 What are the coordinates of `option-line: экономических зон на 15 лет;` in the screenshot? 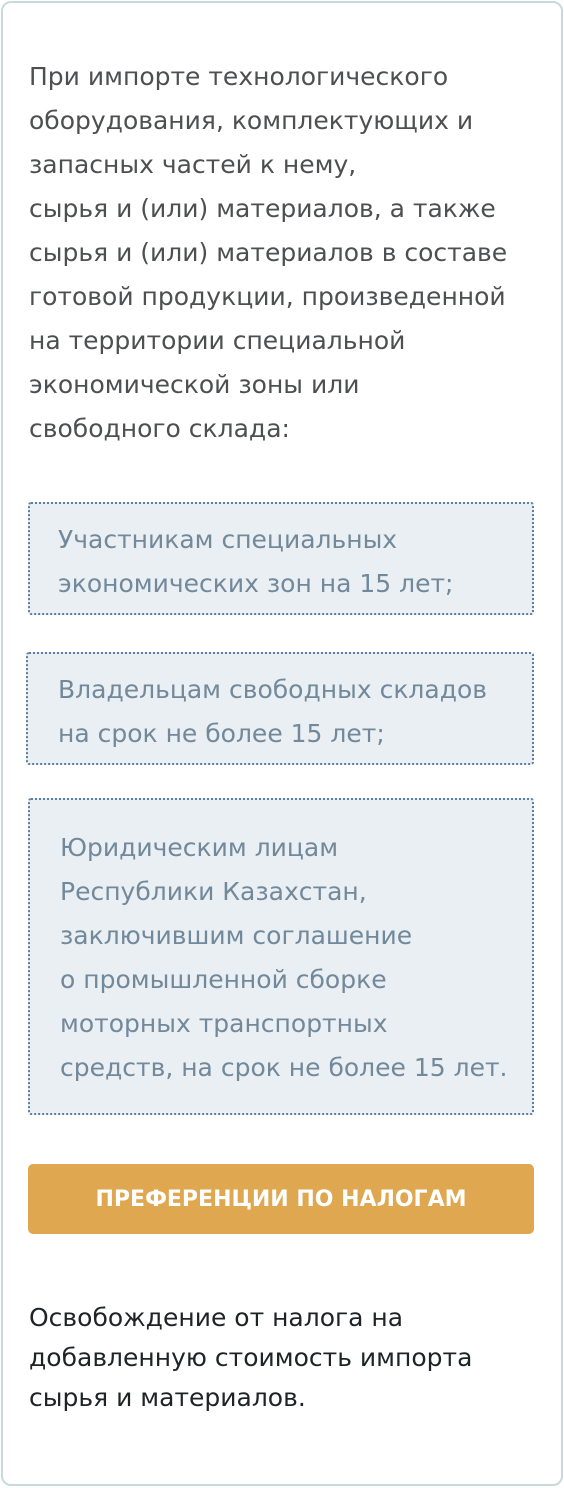 It's located at (256, 583).